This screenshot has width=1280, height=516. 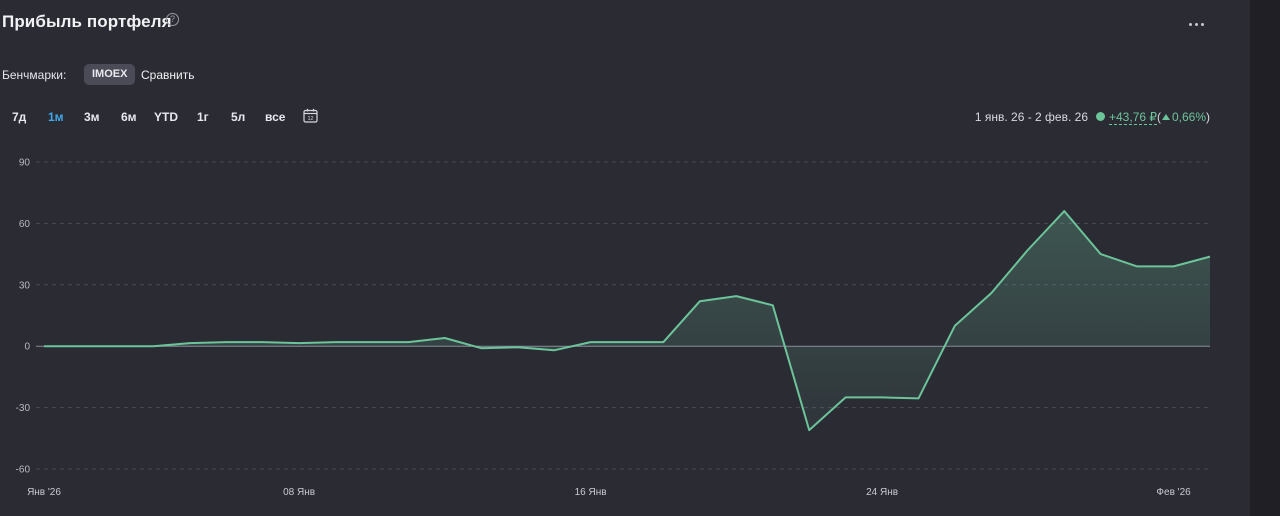 What do you see at coordinates (27, 347) in the screenshot?
I see `y-tick-label: 0` at bounding box center [27, 347].